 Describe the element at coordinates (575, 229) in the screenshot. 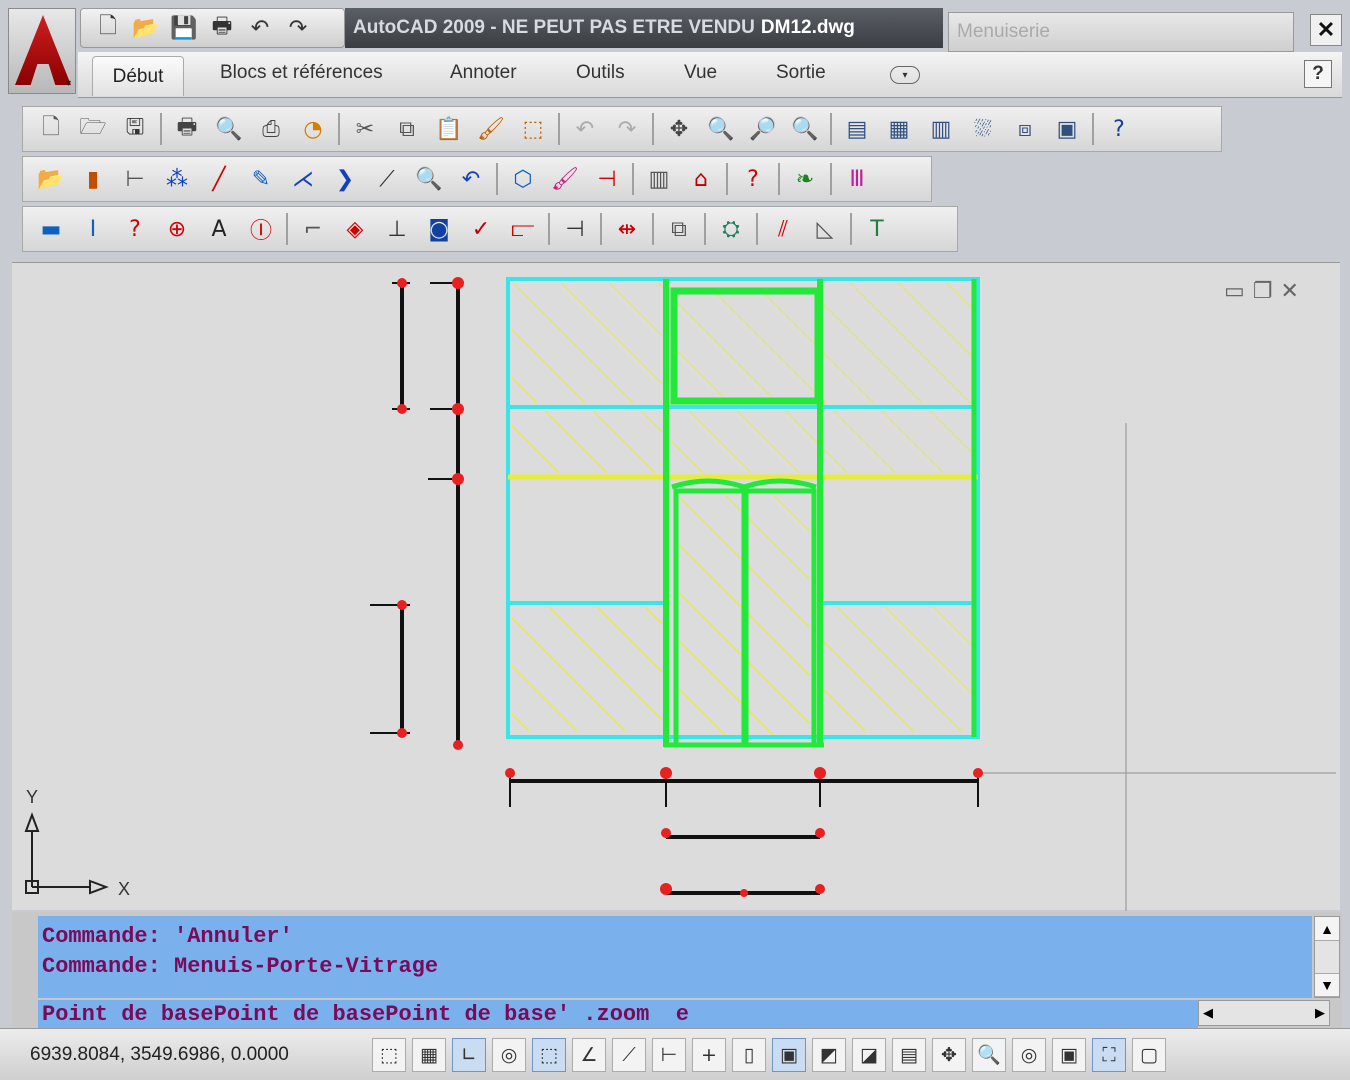

I see `insert-icon: ⊣` at that location.